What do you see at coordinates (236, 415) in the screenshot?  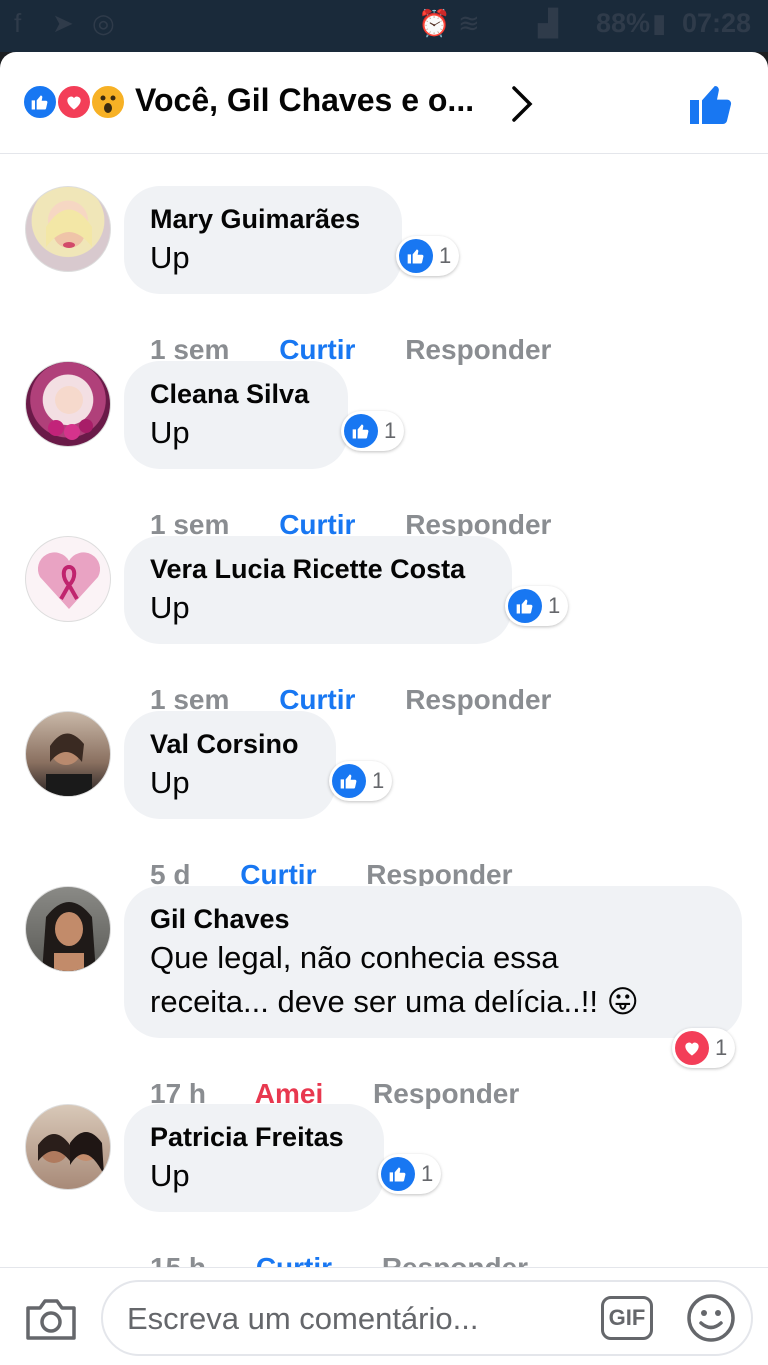 I see `comment-bubble: Cleana Silva Up` at bounding box center [236, 415].